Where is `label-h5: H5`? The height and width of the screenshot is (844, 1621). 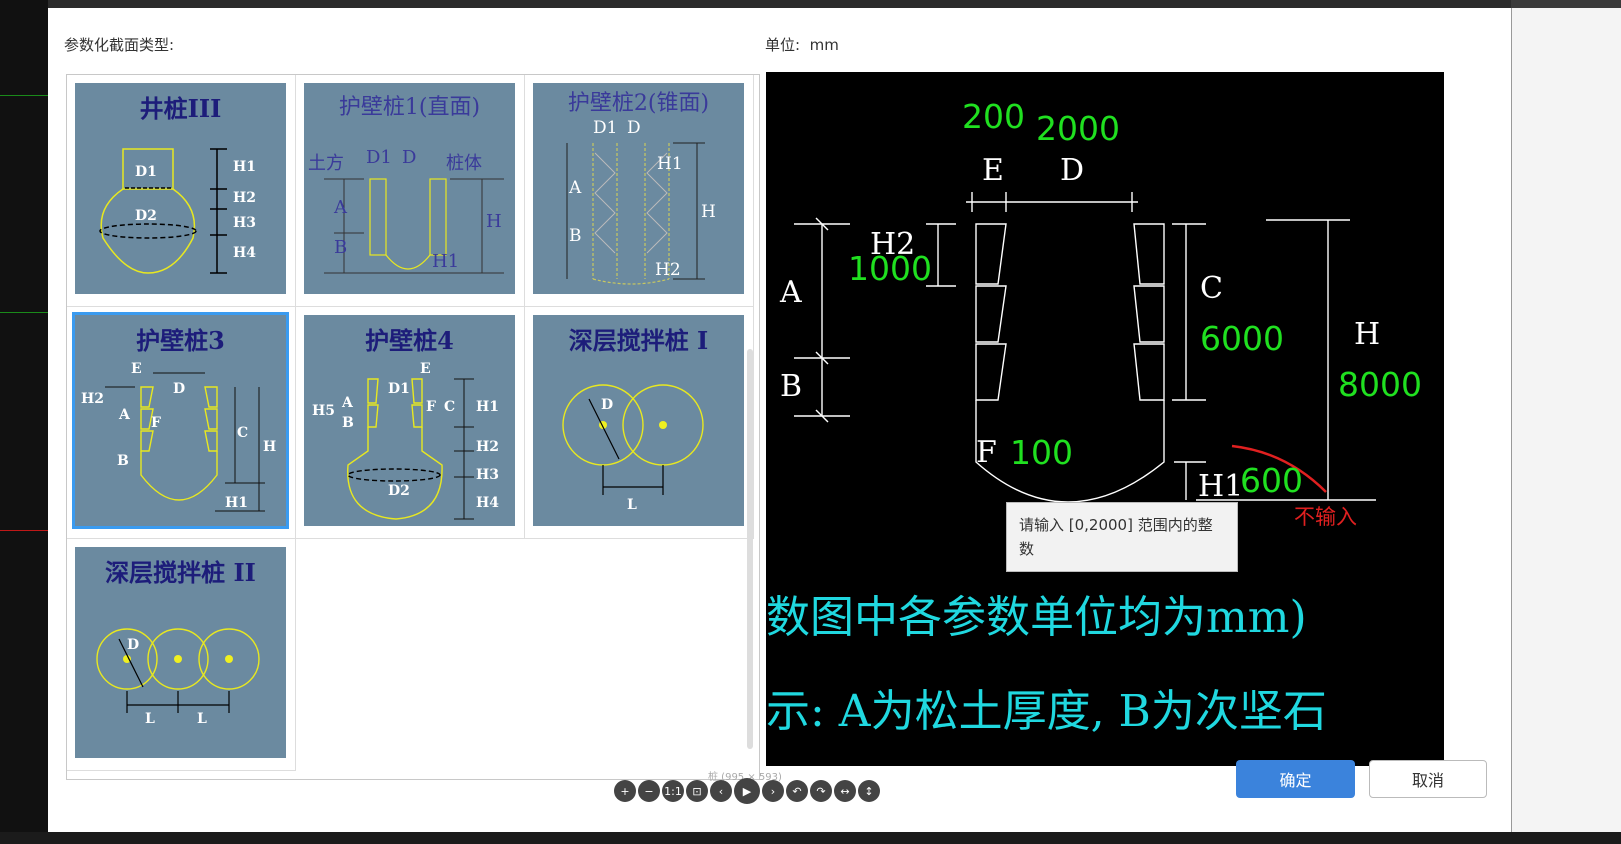
label-h5: H5 is located at coordinates (323, 411).